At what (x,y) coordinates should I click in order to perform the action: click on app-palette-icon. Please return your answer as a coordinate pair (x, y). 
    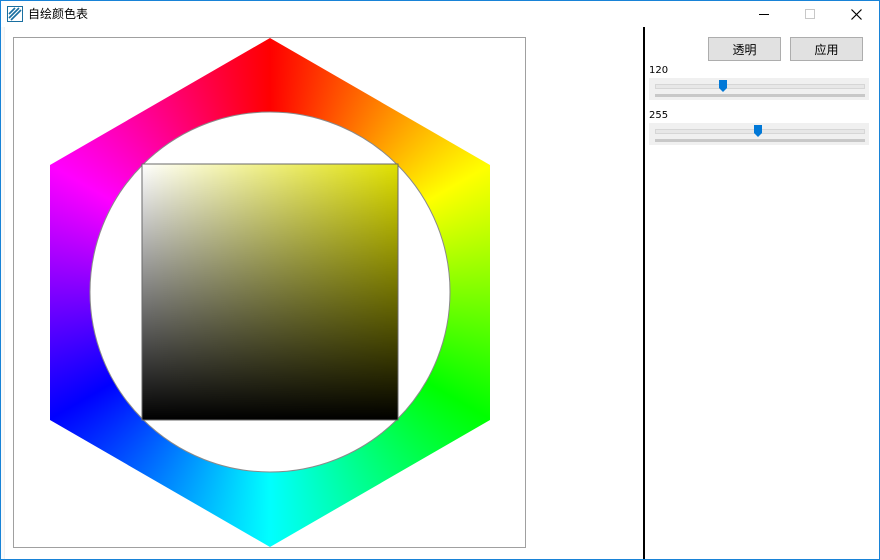
    Looking at the image, I should click on (15, 14).